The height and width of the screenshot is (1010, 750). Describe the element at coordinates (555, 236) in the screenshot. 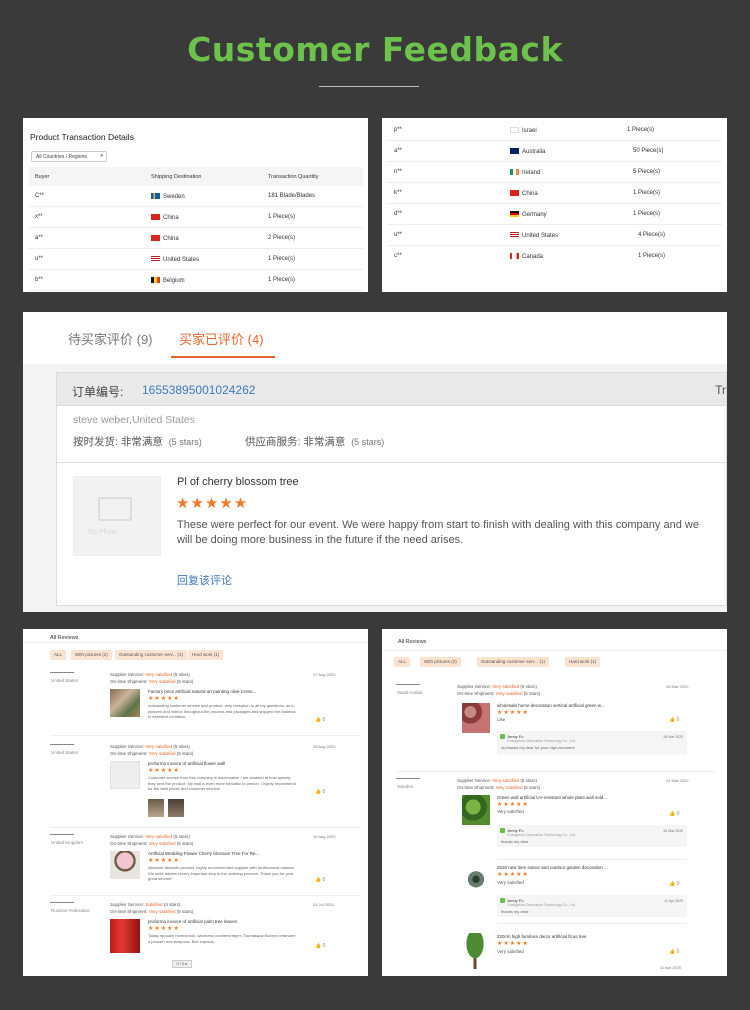

I see `table-row: u** United States 4 Piece(s)` at that location.